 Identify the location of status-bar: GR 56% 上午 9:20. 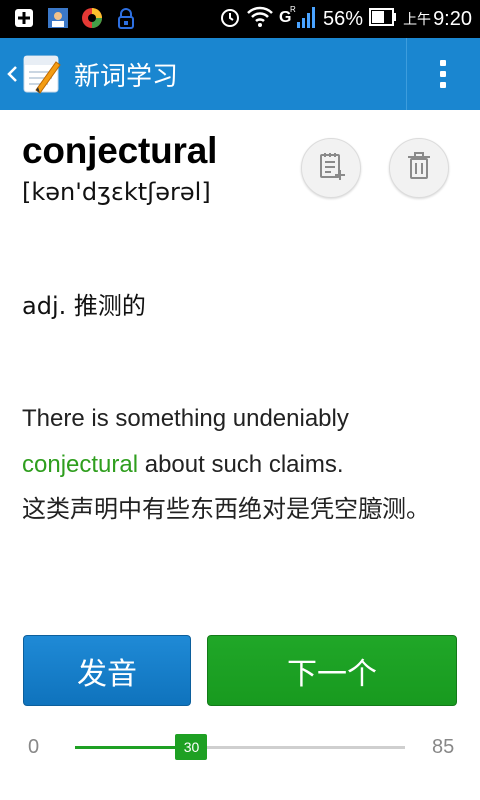
(240, 19).